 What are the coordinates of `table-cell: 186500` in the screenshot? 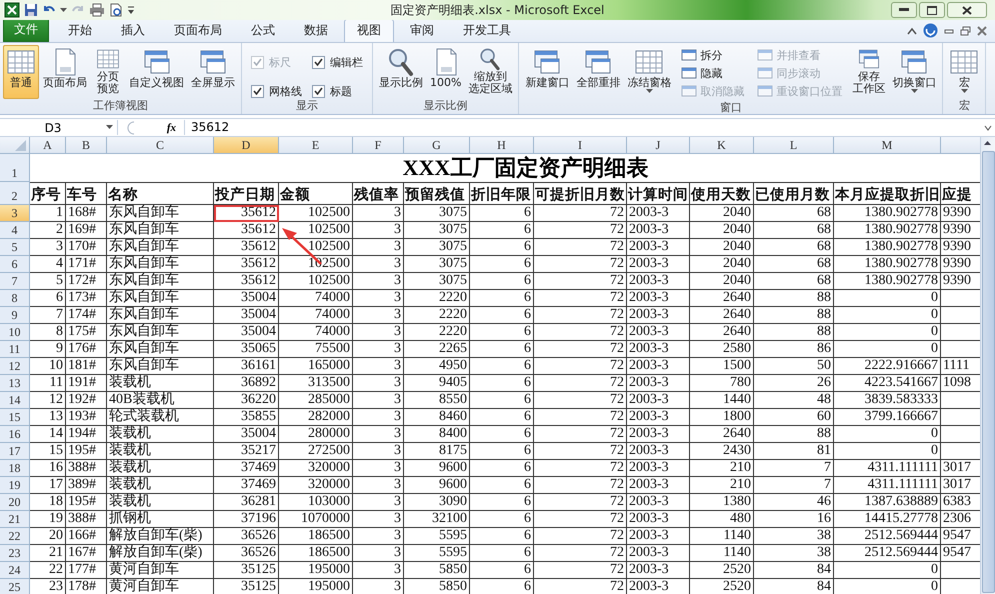 It's located at (316, 553).